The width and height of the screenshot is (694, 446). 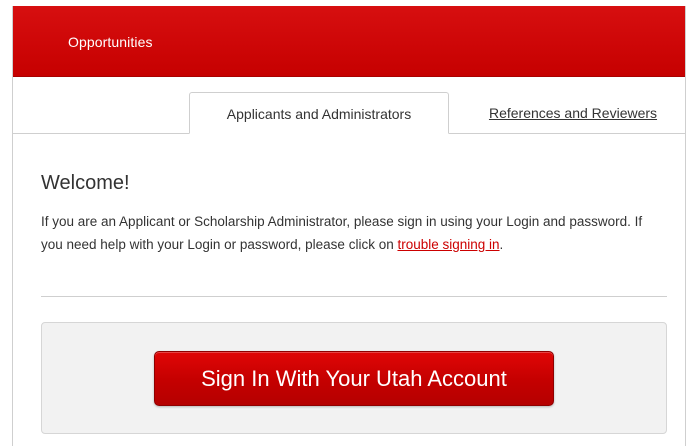 I want to click on trouble-signing-in-link: trouble signing in, so click(x=448, y=244).